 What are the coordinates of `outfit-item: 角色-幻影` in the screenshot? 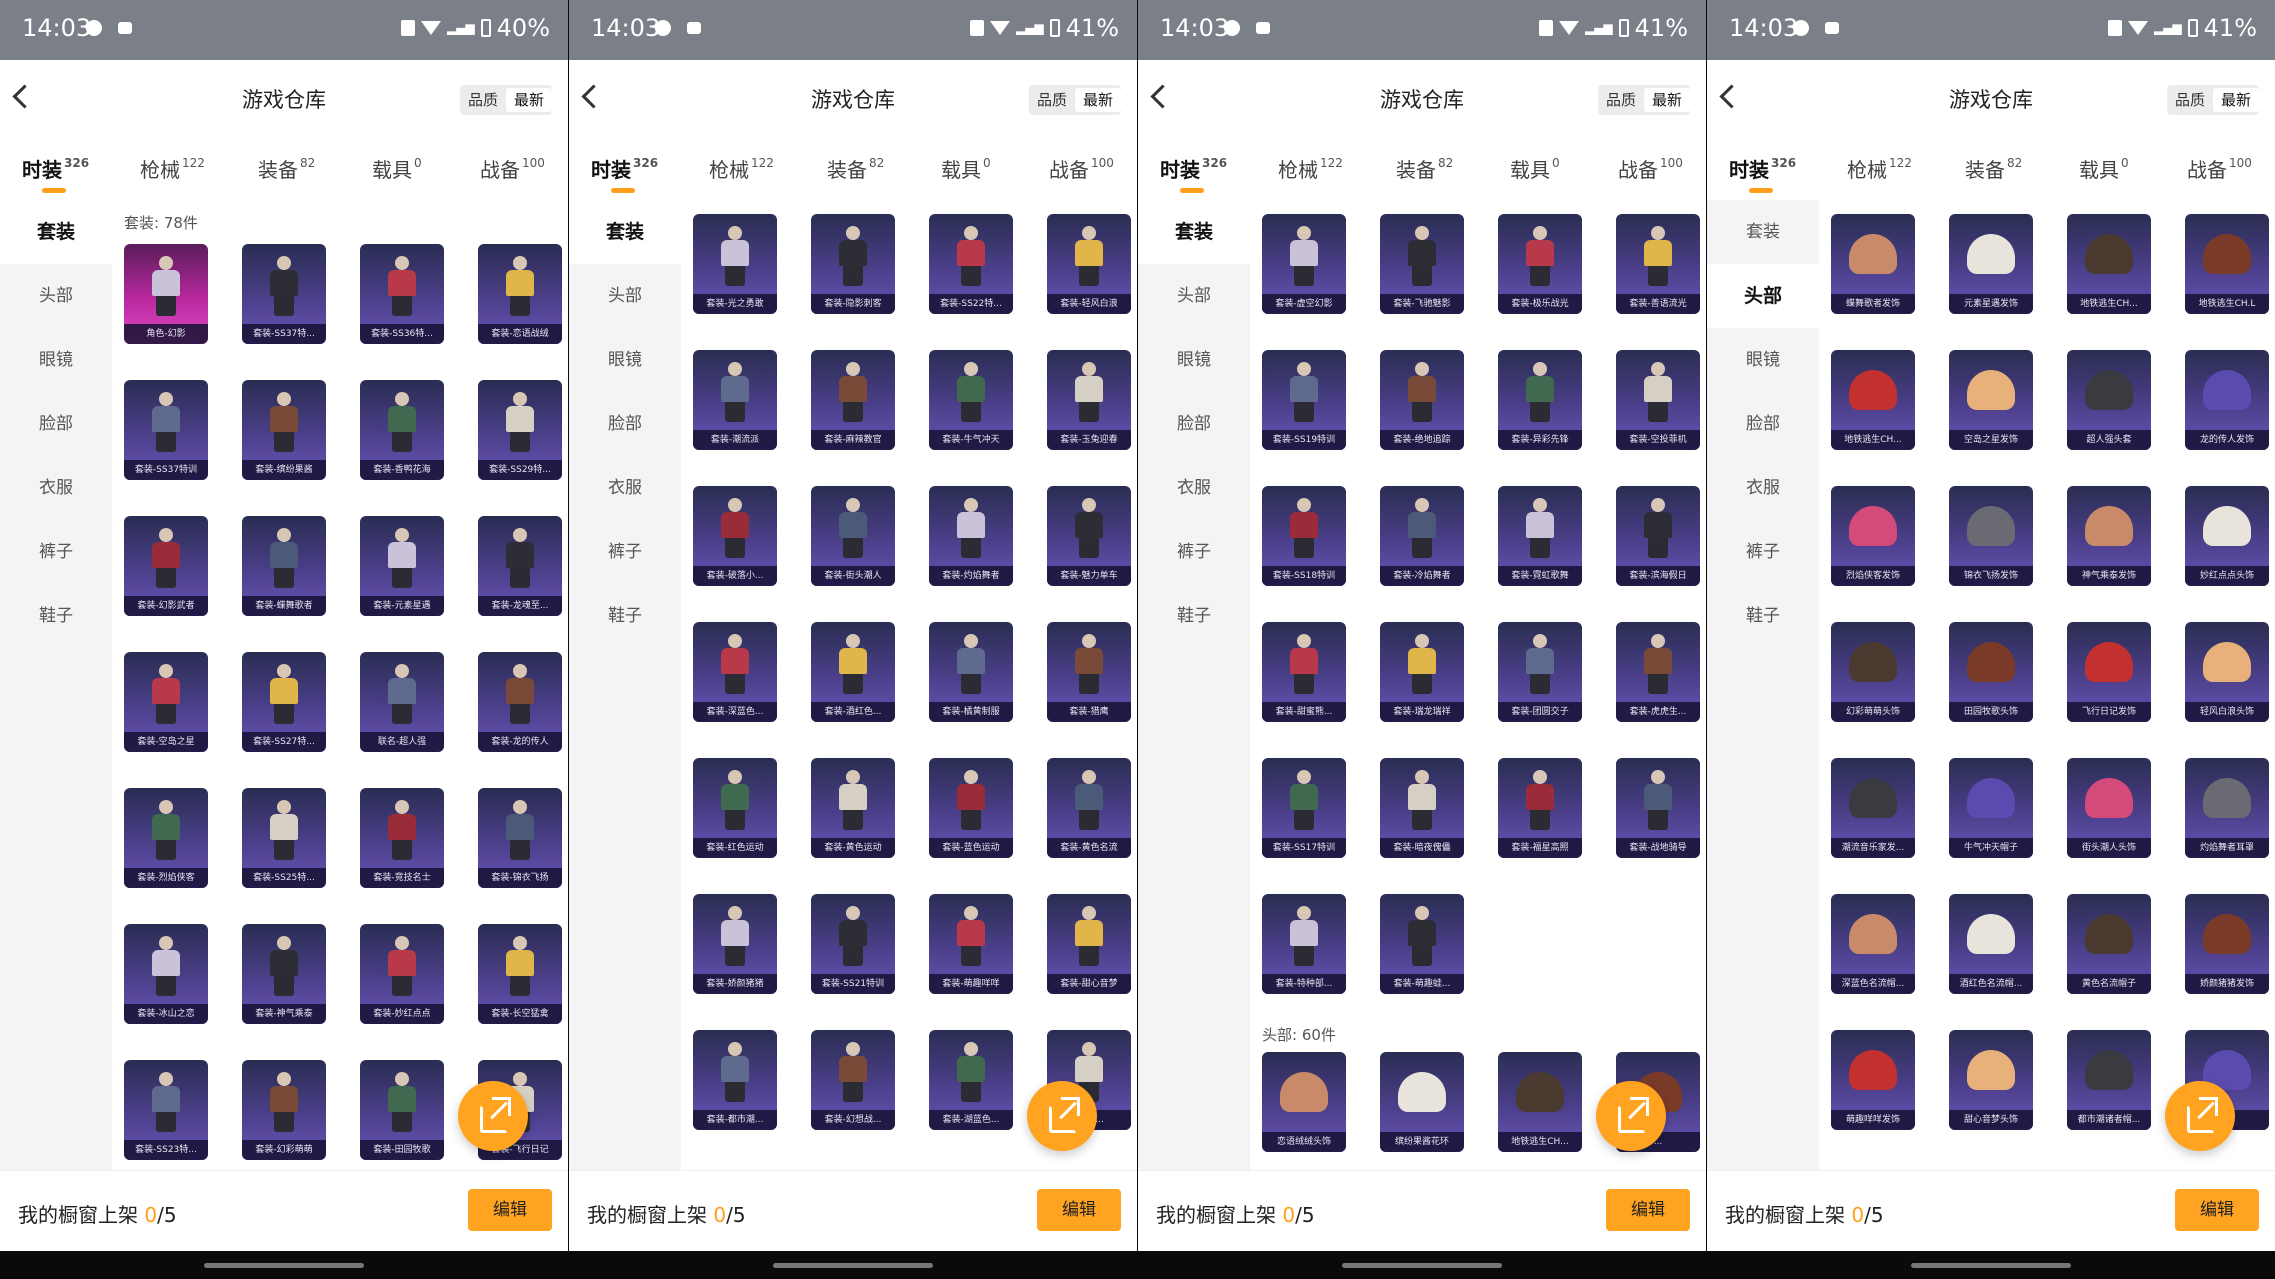 It's located at (166, 294).